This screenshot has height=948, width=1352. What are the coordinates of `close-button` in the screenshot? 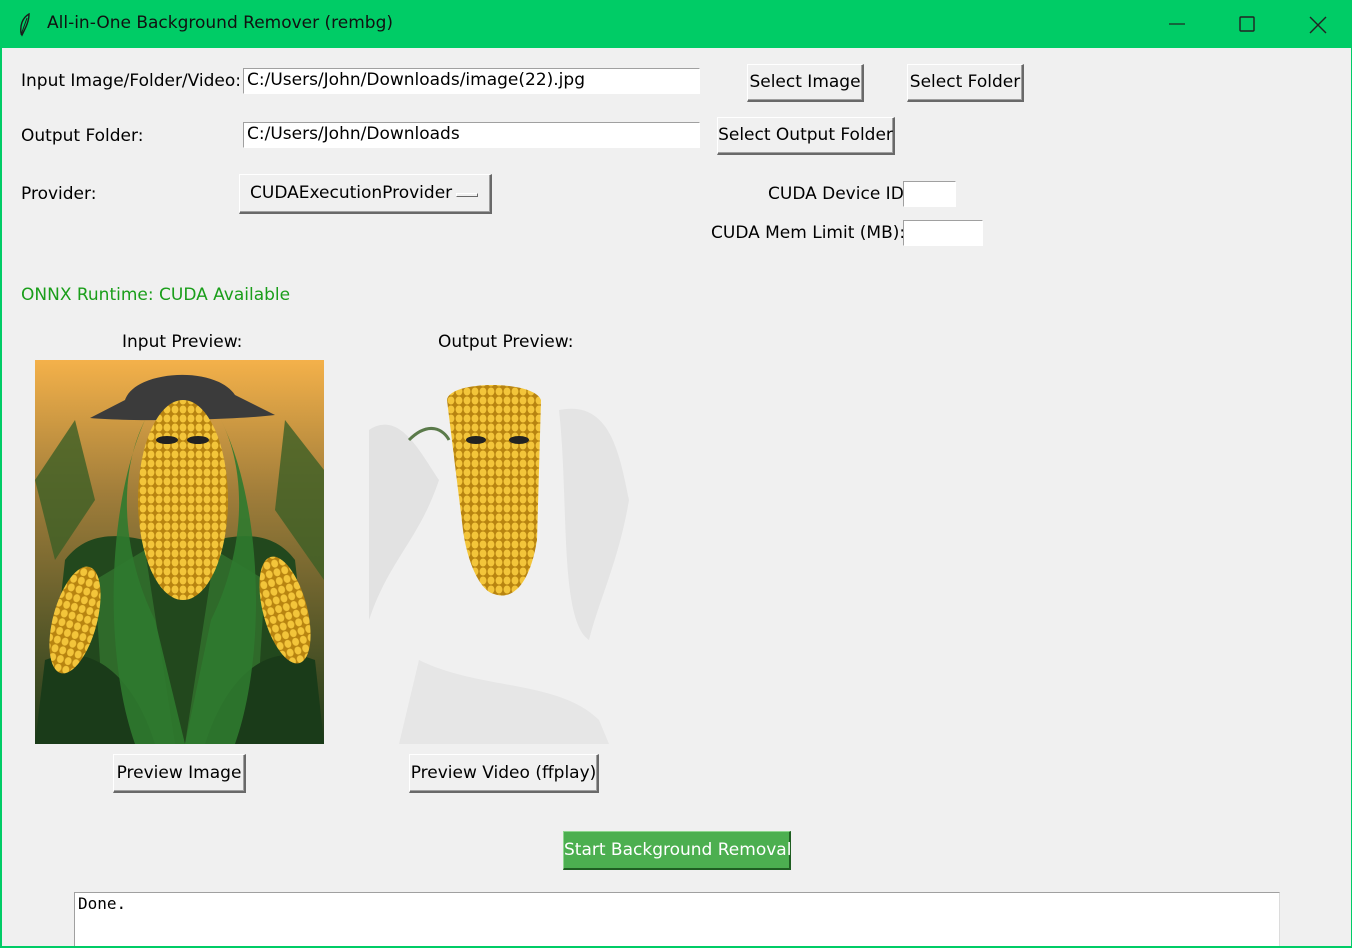 It's located at (1317, 24).